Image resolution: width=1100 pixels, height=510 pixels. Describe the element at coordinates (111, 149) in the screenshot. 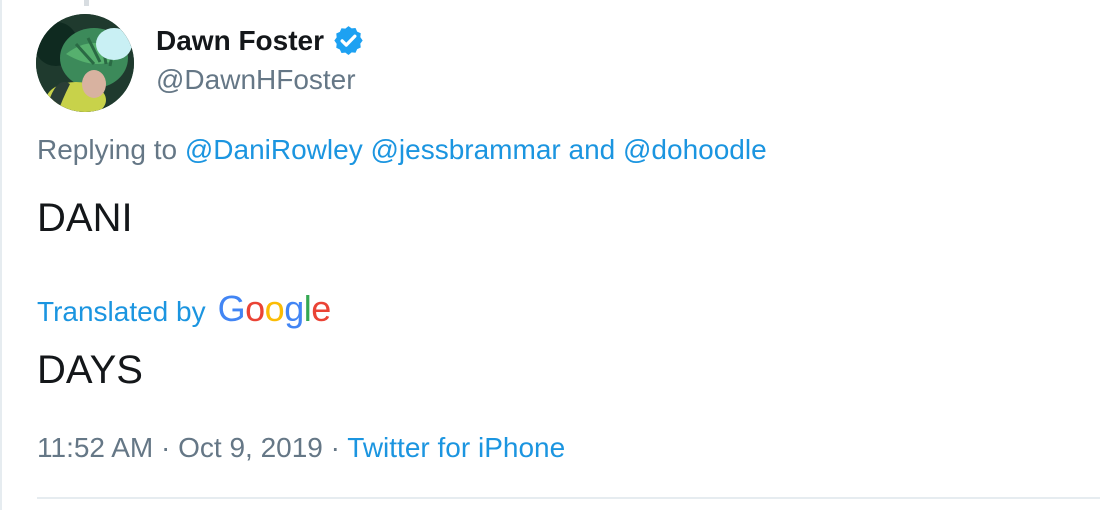

I see `replying-to-label: Replying to` at that location.